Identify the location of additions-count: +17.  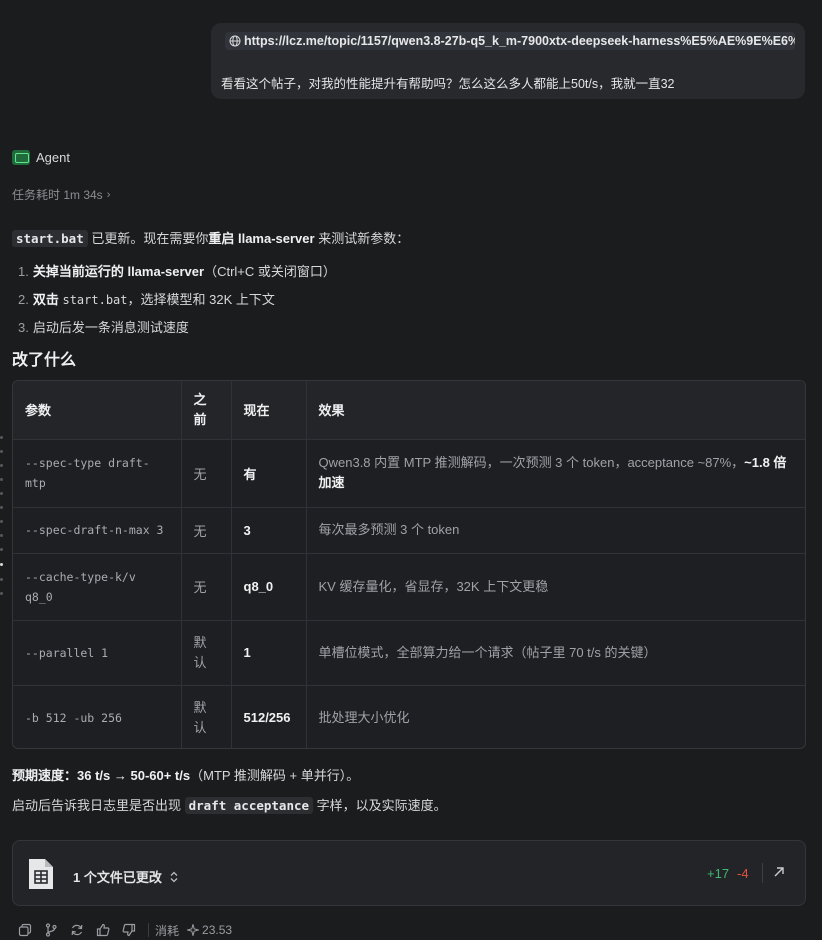
(718, 873).